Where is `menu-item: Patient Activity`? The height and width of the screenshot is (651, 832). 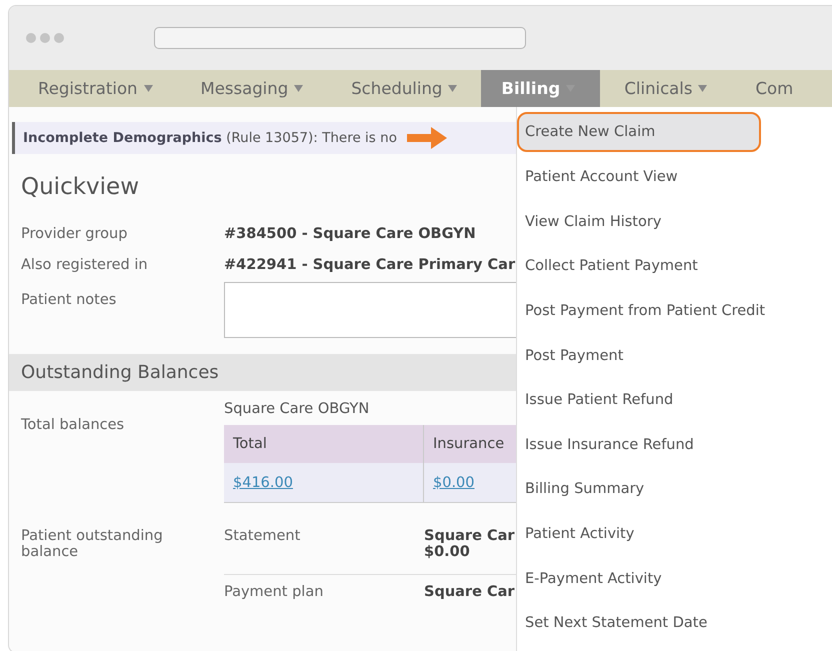
menu-item: Patient Activity is located at coordinates (674, 534).